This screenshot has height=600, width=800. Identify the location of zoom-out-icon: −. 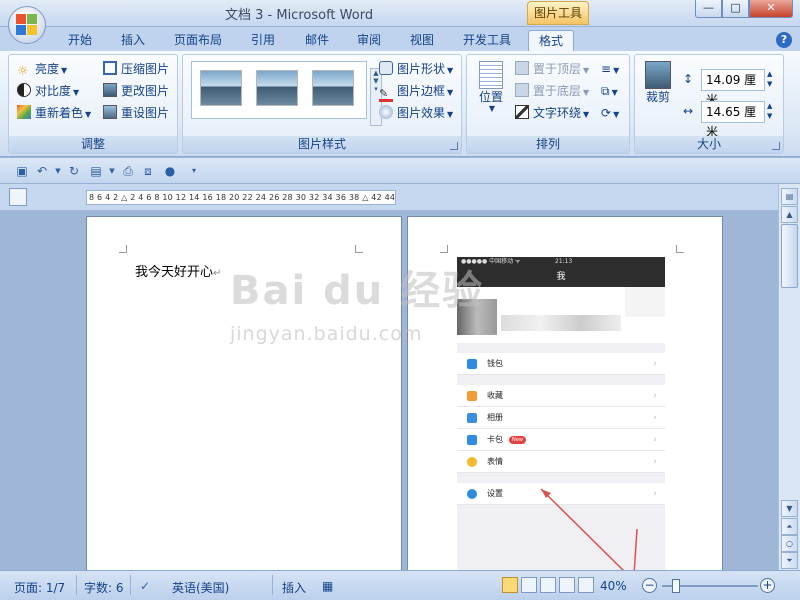
(649, 585).